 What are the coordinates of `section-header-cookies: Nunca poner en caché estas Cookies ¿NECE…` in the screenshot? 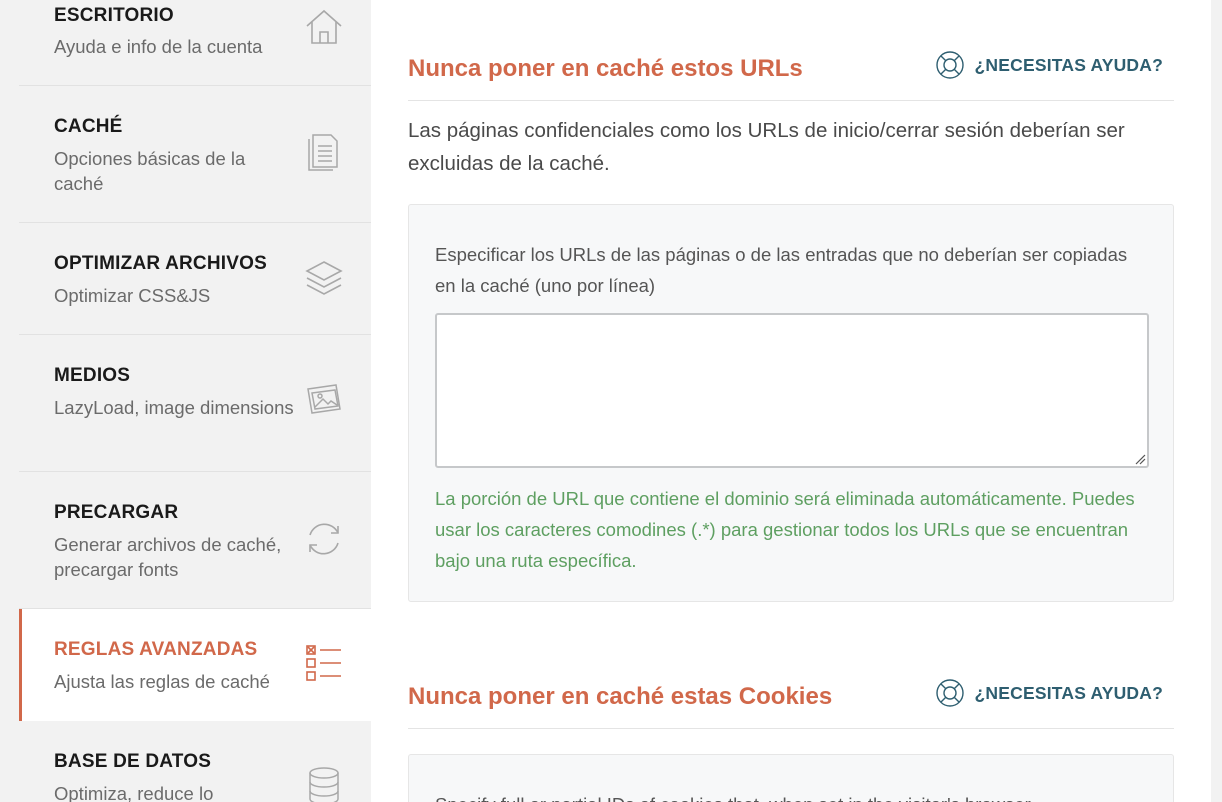 It's located at (791, 704).